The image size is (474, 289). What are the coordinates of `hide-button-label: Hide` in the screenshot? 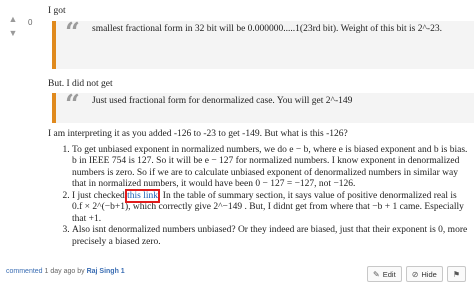 It's located at (429, 274).